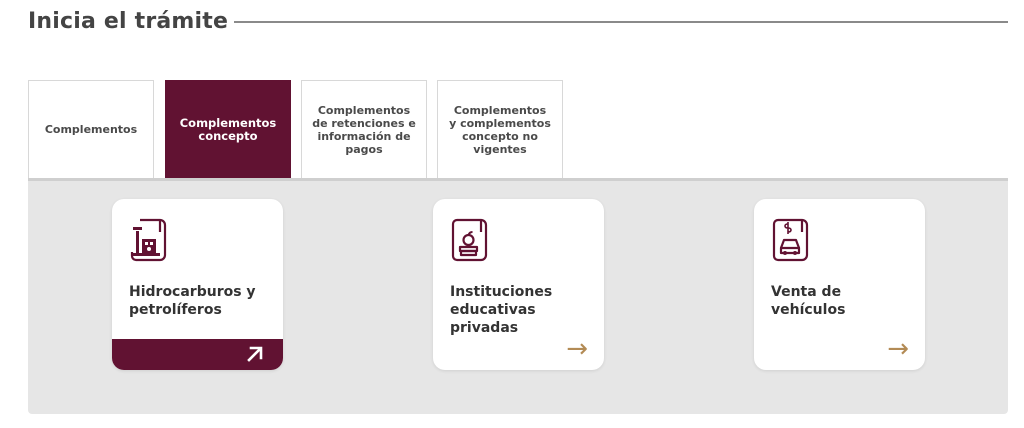 The width and height of the screenshot is (1024, 428). I want to click on card-hidrocarburos: Hidrocarburos y petrolíferos, so click(197, 284).